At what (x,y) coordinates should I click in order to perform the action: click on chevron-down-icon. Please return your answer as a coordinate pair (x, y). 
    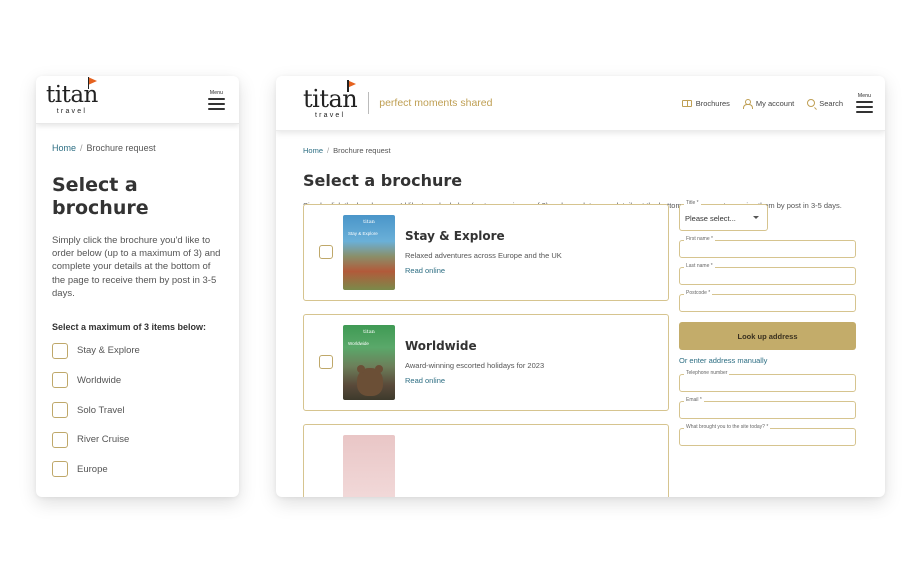
    Looking at the image, I should click on (756, 217).